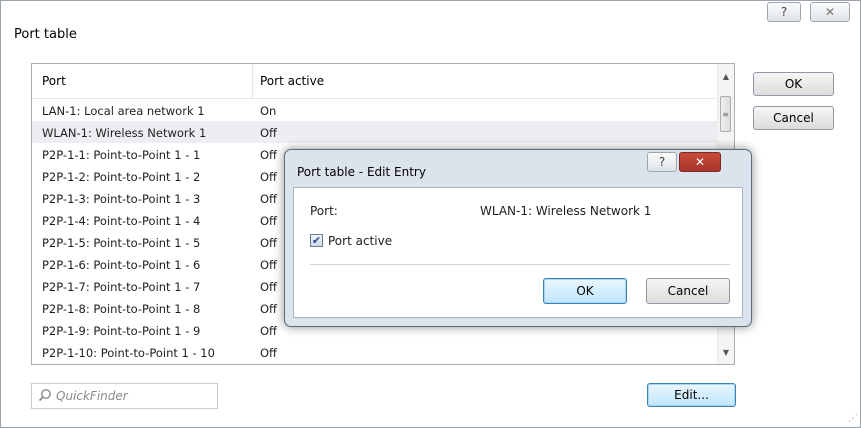 This screenshot has width=861, height=428. I want to click on port-cell: LAN-1: Local area network 1, so click(123, 111).